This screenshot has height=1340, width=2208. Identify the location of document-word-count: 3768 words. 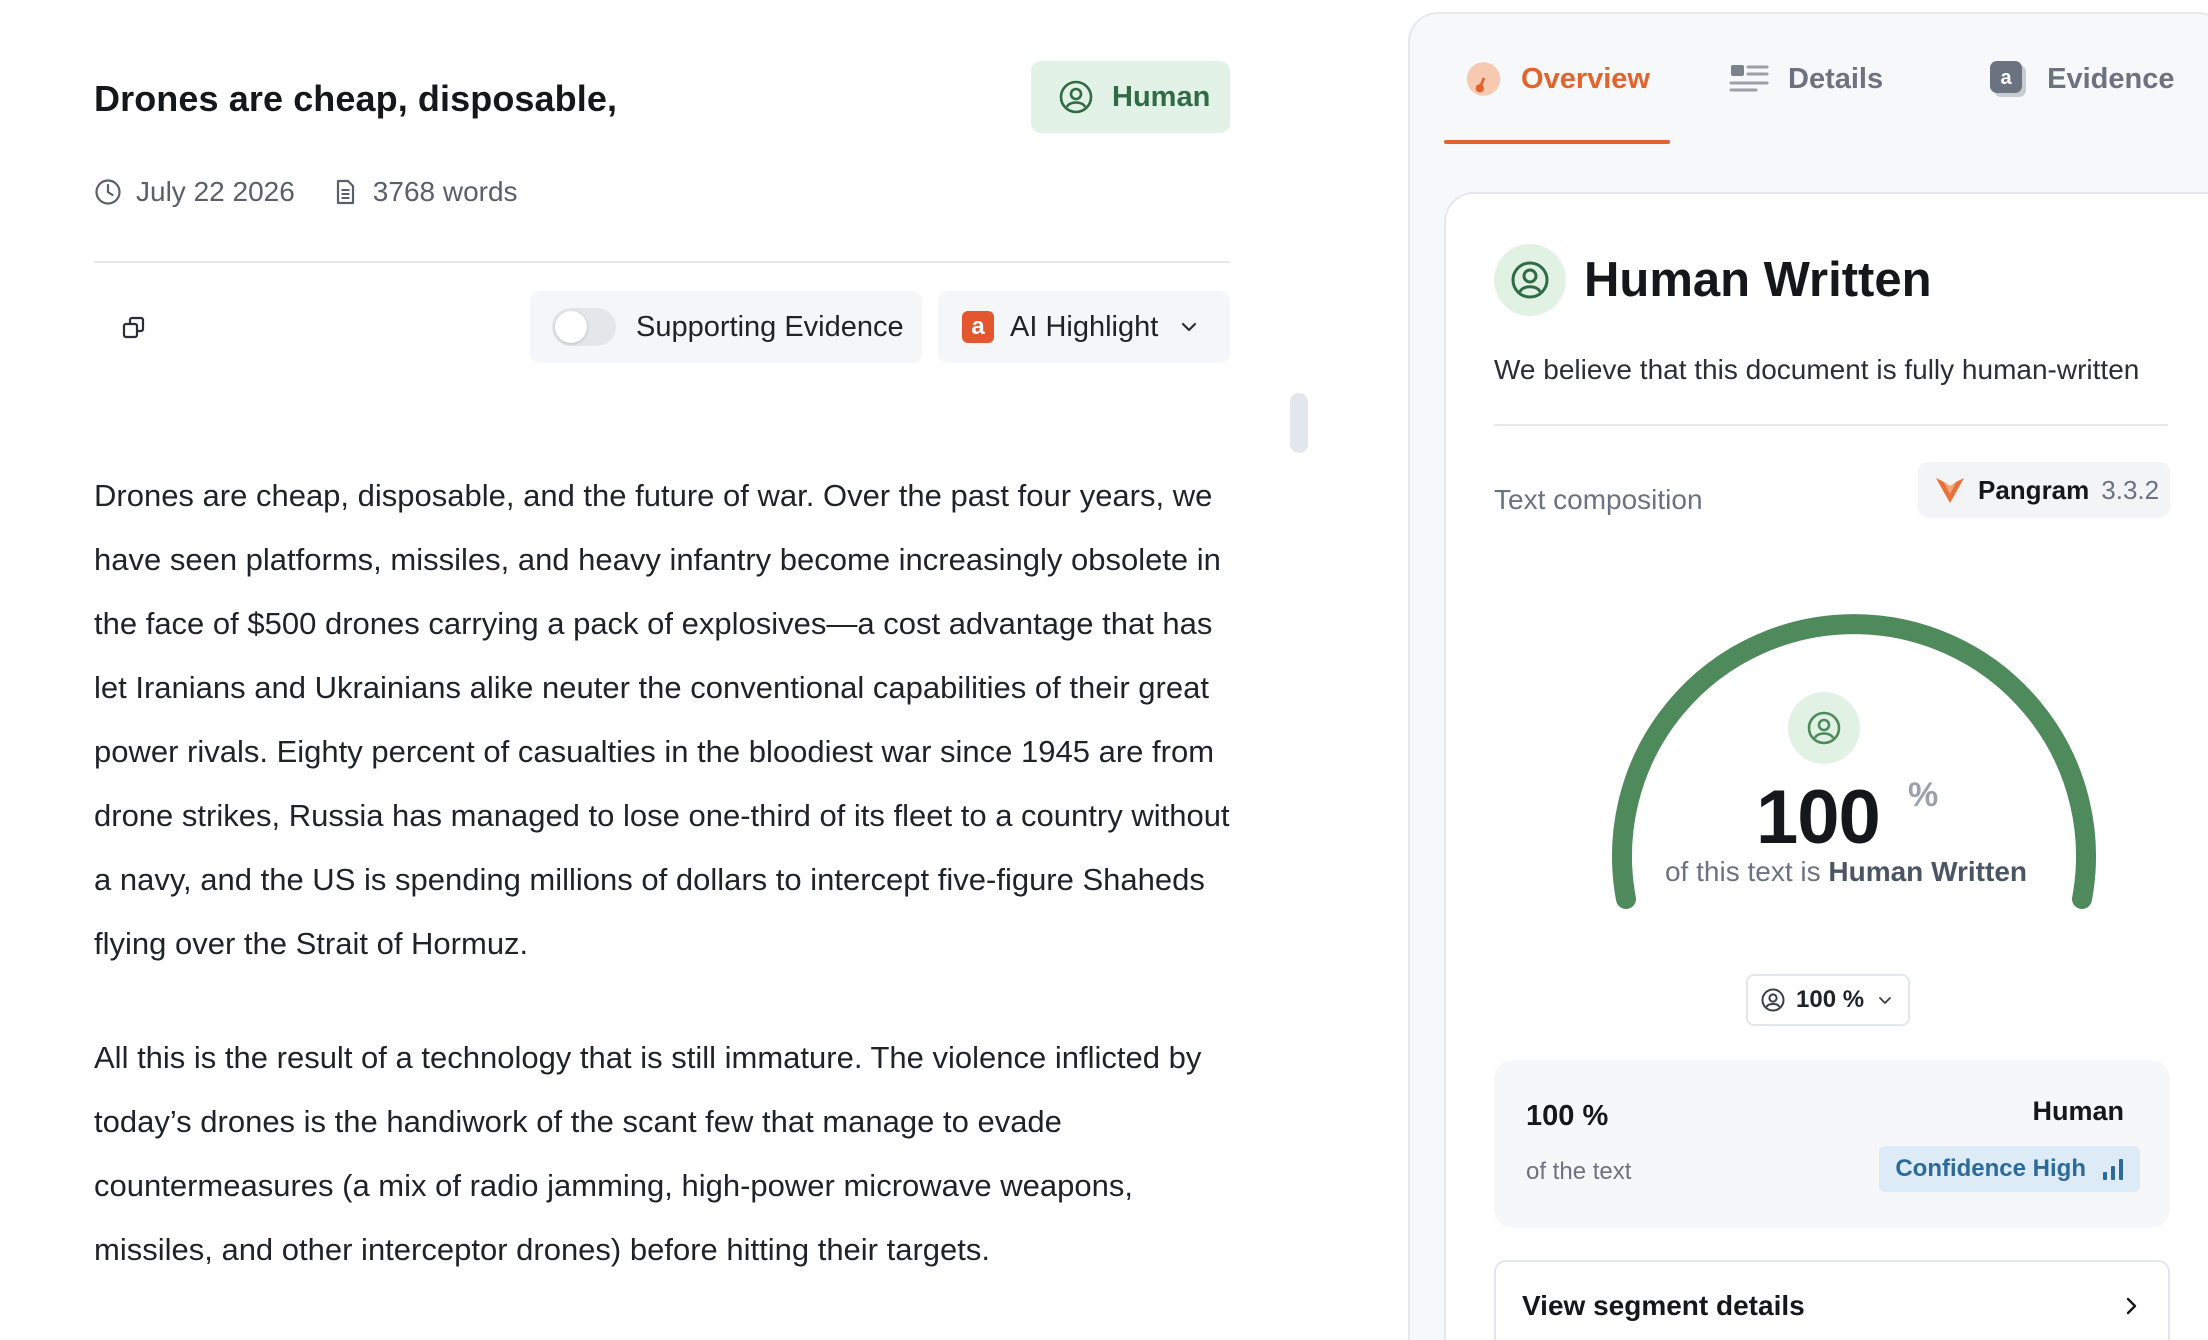
(445, 191).